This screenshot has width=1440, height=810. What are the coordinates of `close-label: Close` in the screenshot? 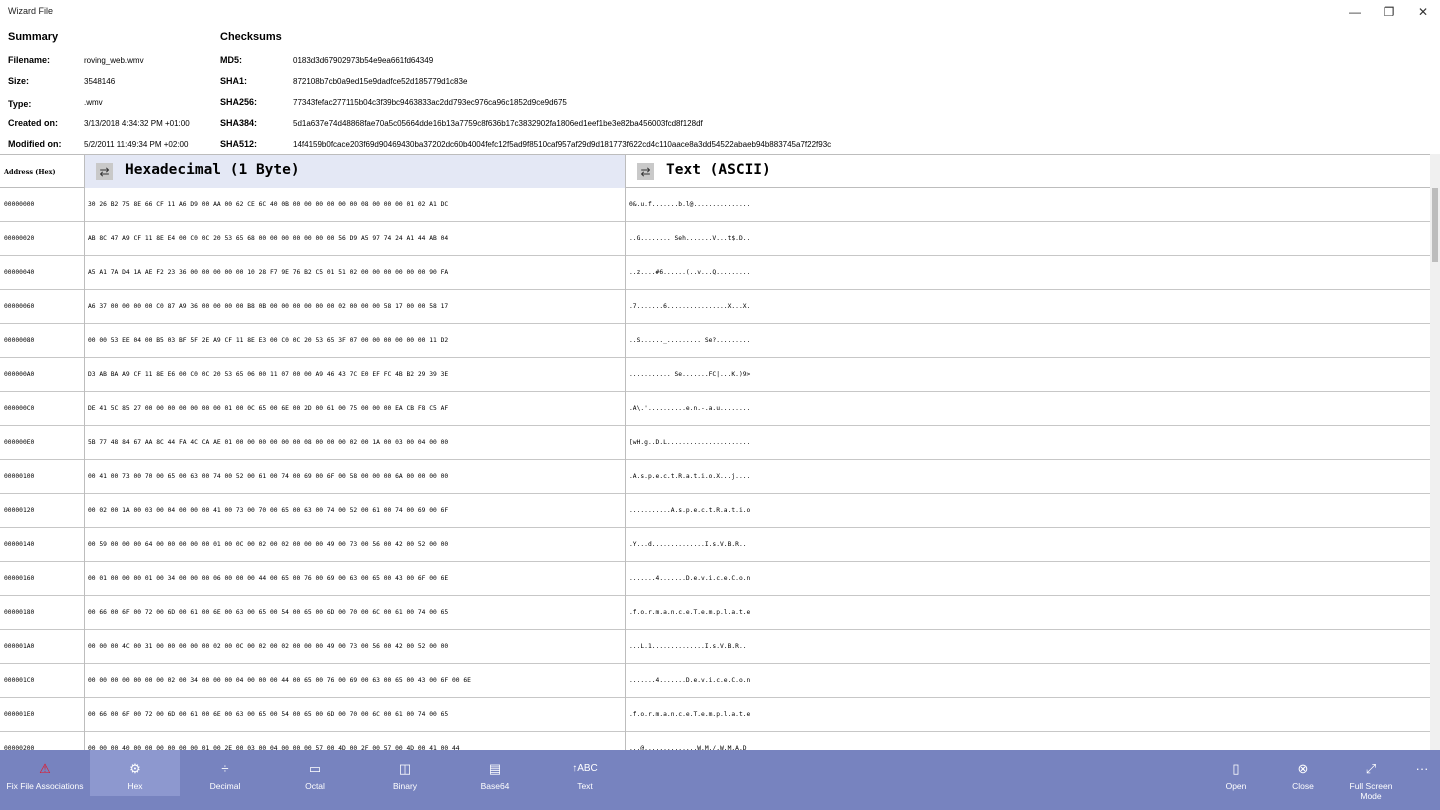 It's located at (1303, 786).